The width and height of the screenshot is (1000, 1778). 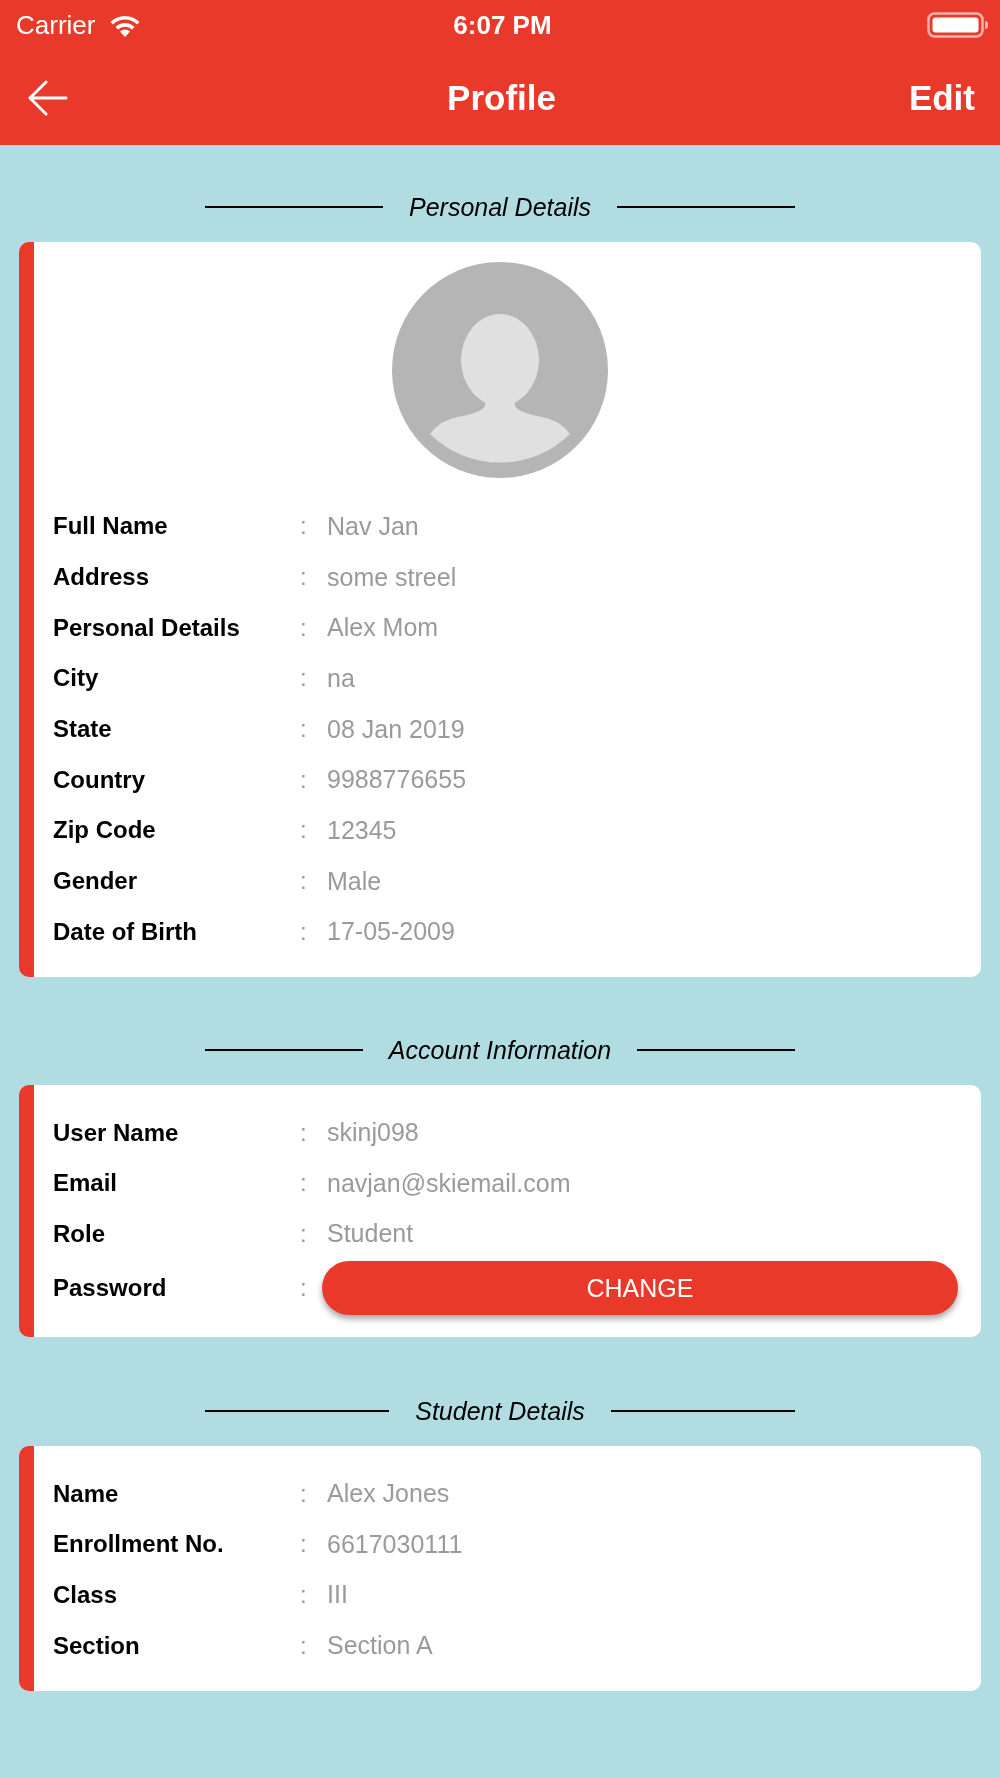 What do you see at coordinates (362, 830) in the screenshot?
I see `field-value: 12345` at bounding box center [362, 830].